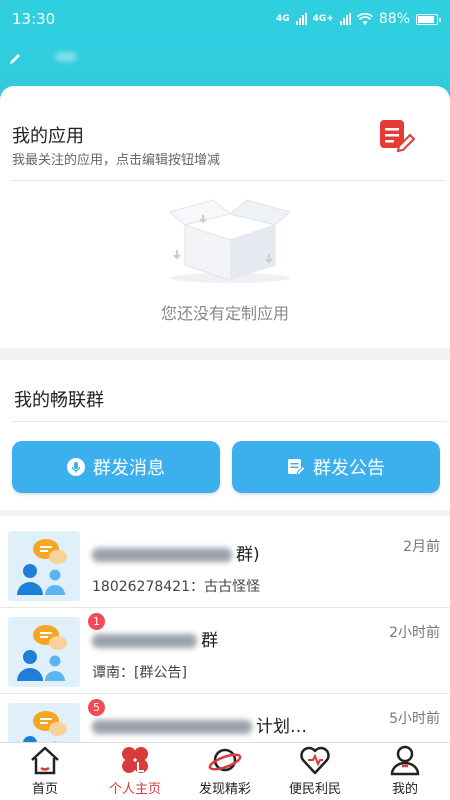 This screenshot has height=800, width=450. I want to click on battery-icon, so click(428, 19).